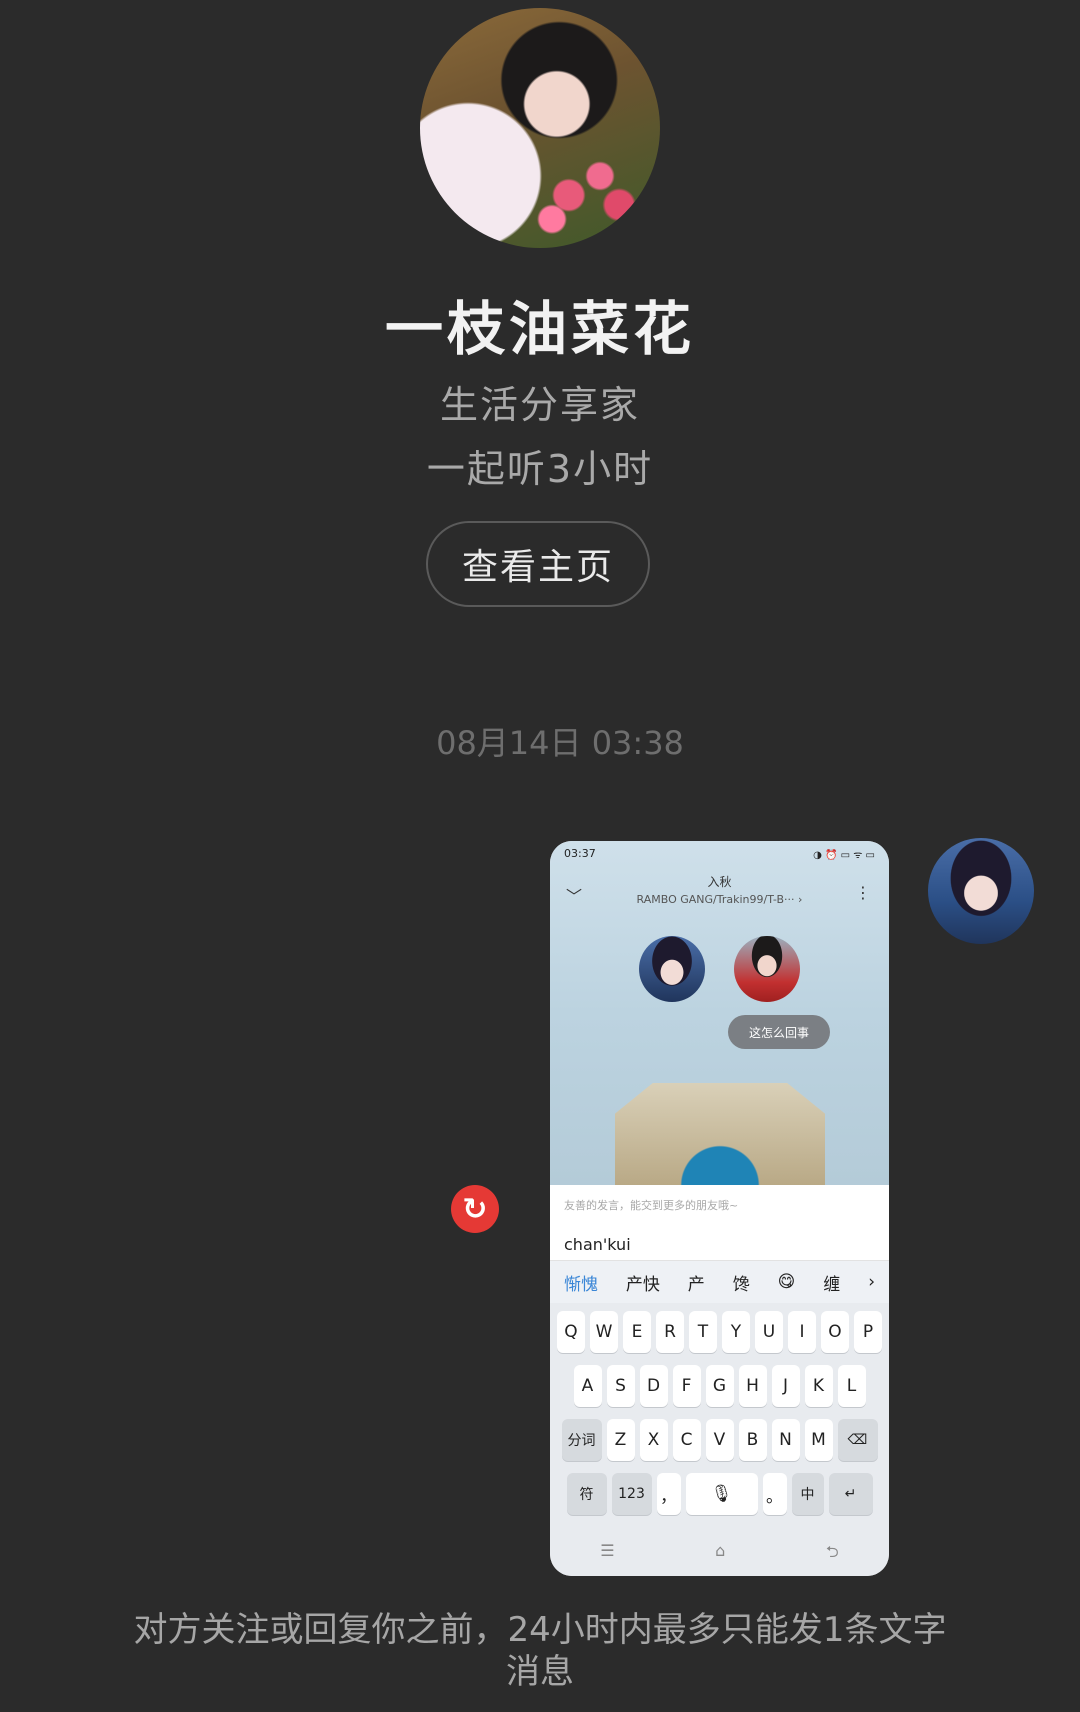 The height and width of the screenshot is (1712, 1080). I want to click on profile-bio: 生活分享家, so click(539, 405).